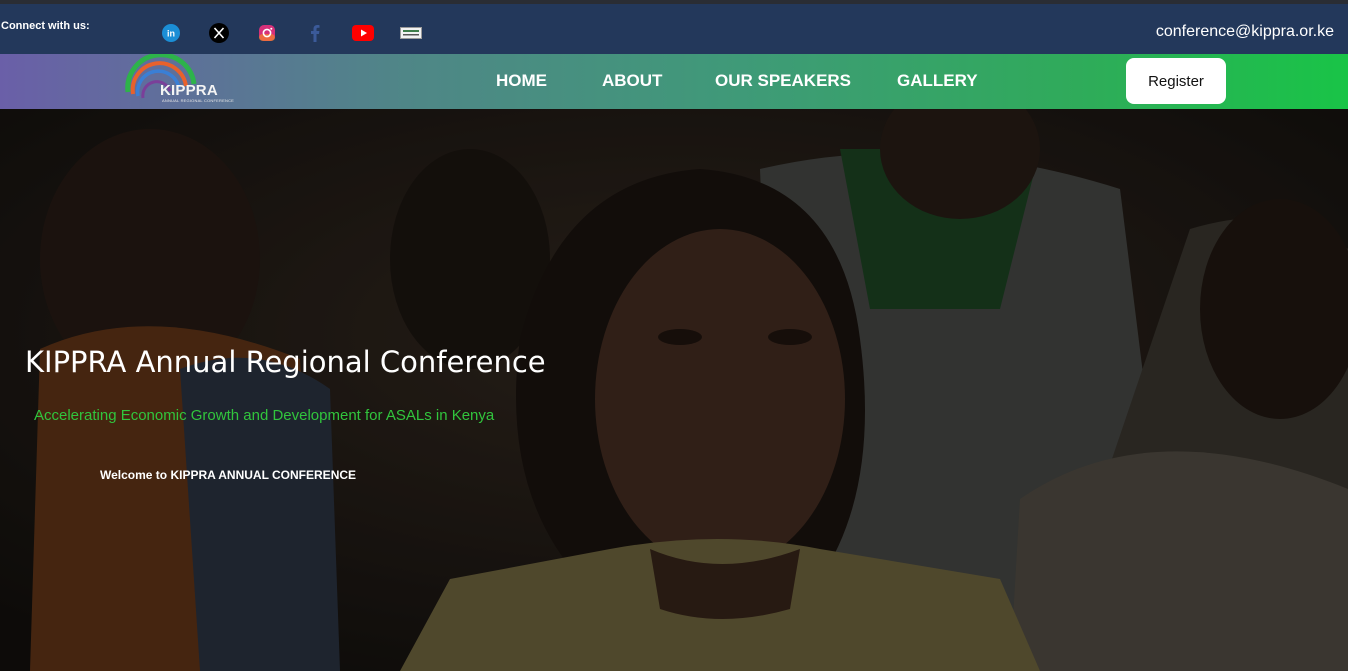  Describe the element at coordinates (411, 33) in the screenshot. I see `kippra-badge-icon` at that location.